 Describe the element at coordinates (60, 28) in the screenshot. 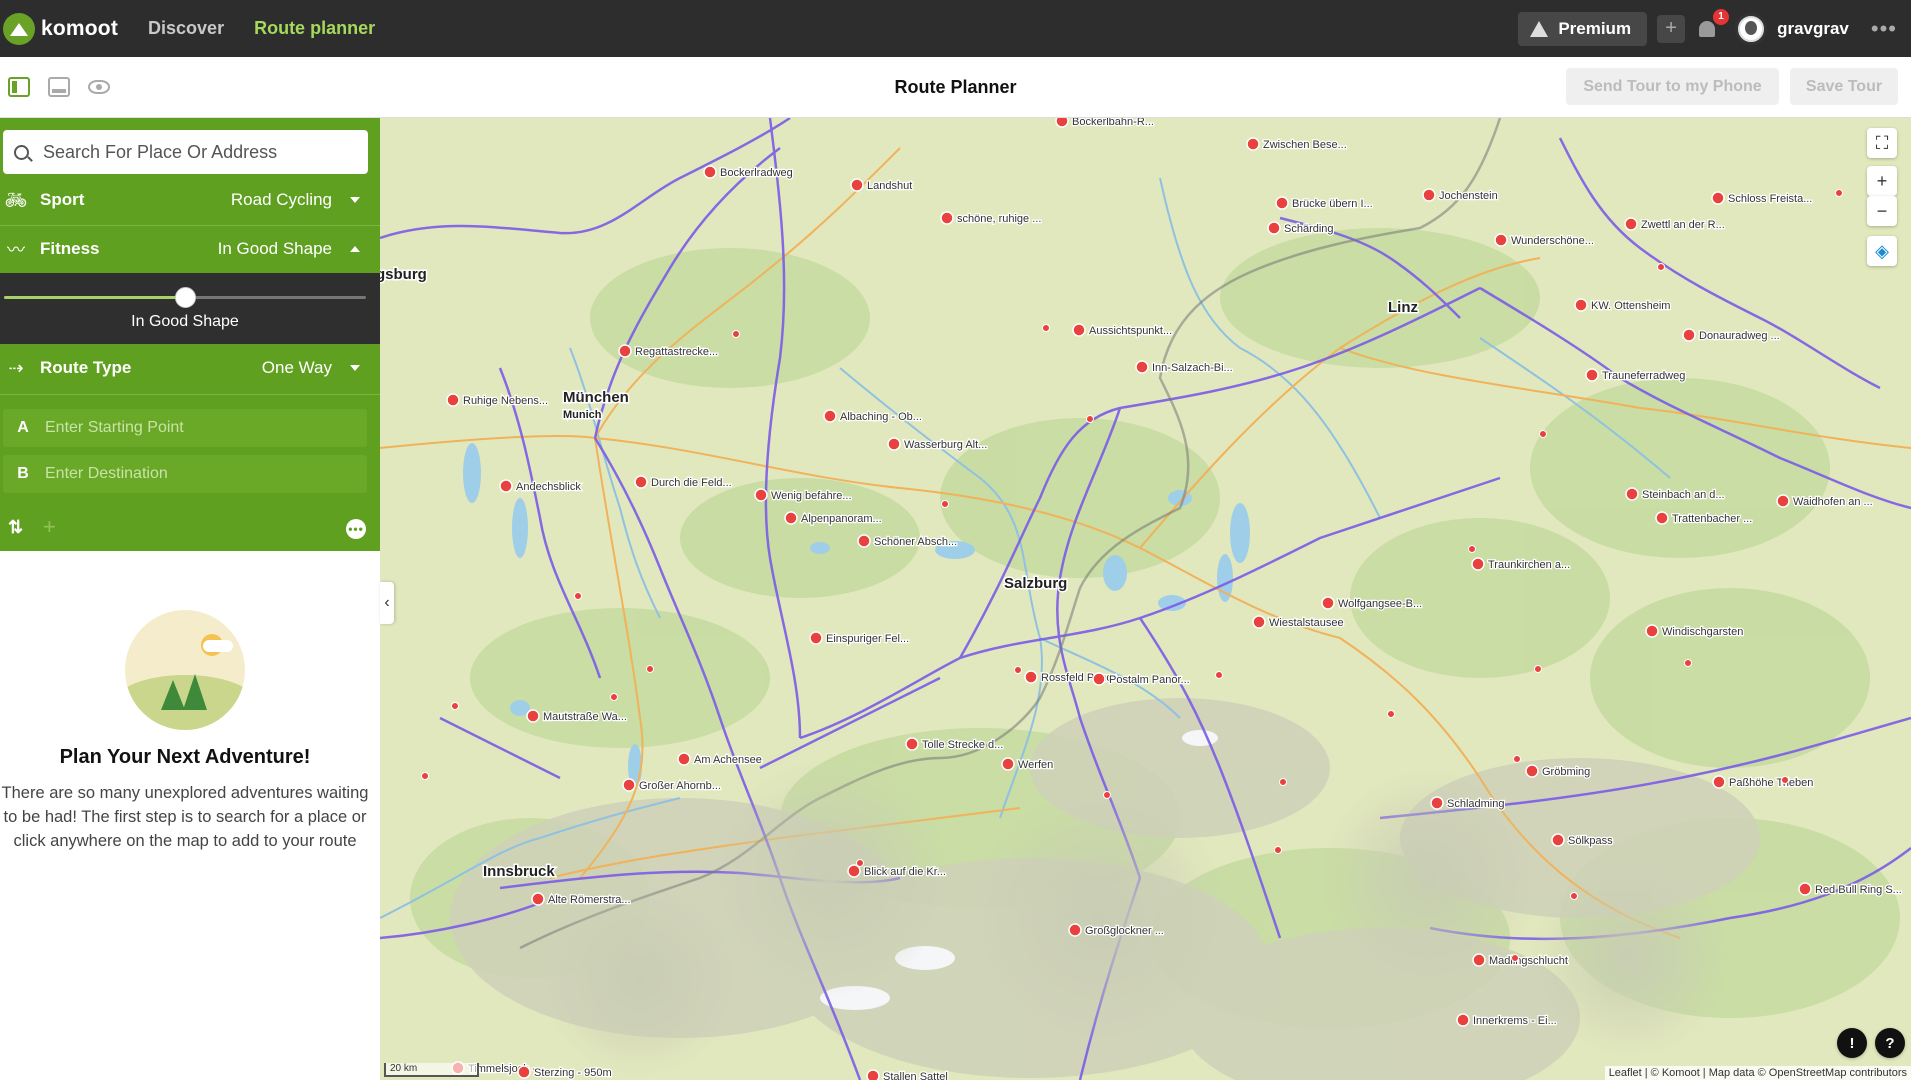

I see `komoot-logo: komoot` at that location.